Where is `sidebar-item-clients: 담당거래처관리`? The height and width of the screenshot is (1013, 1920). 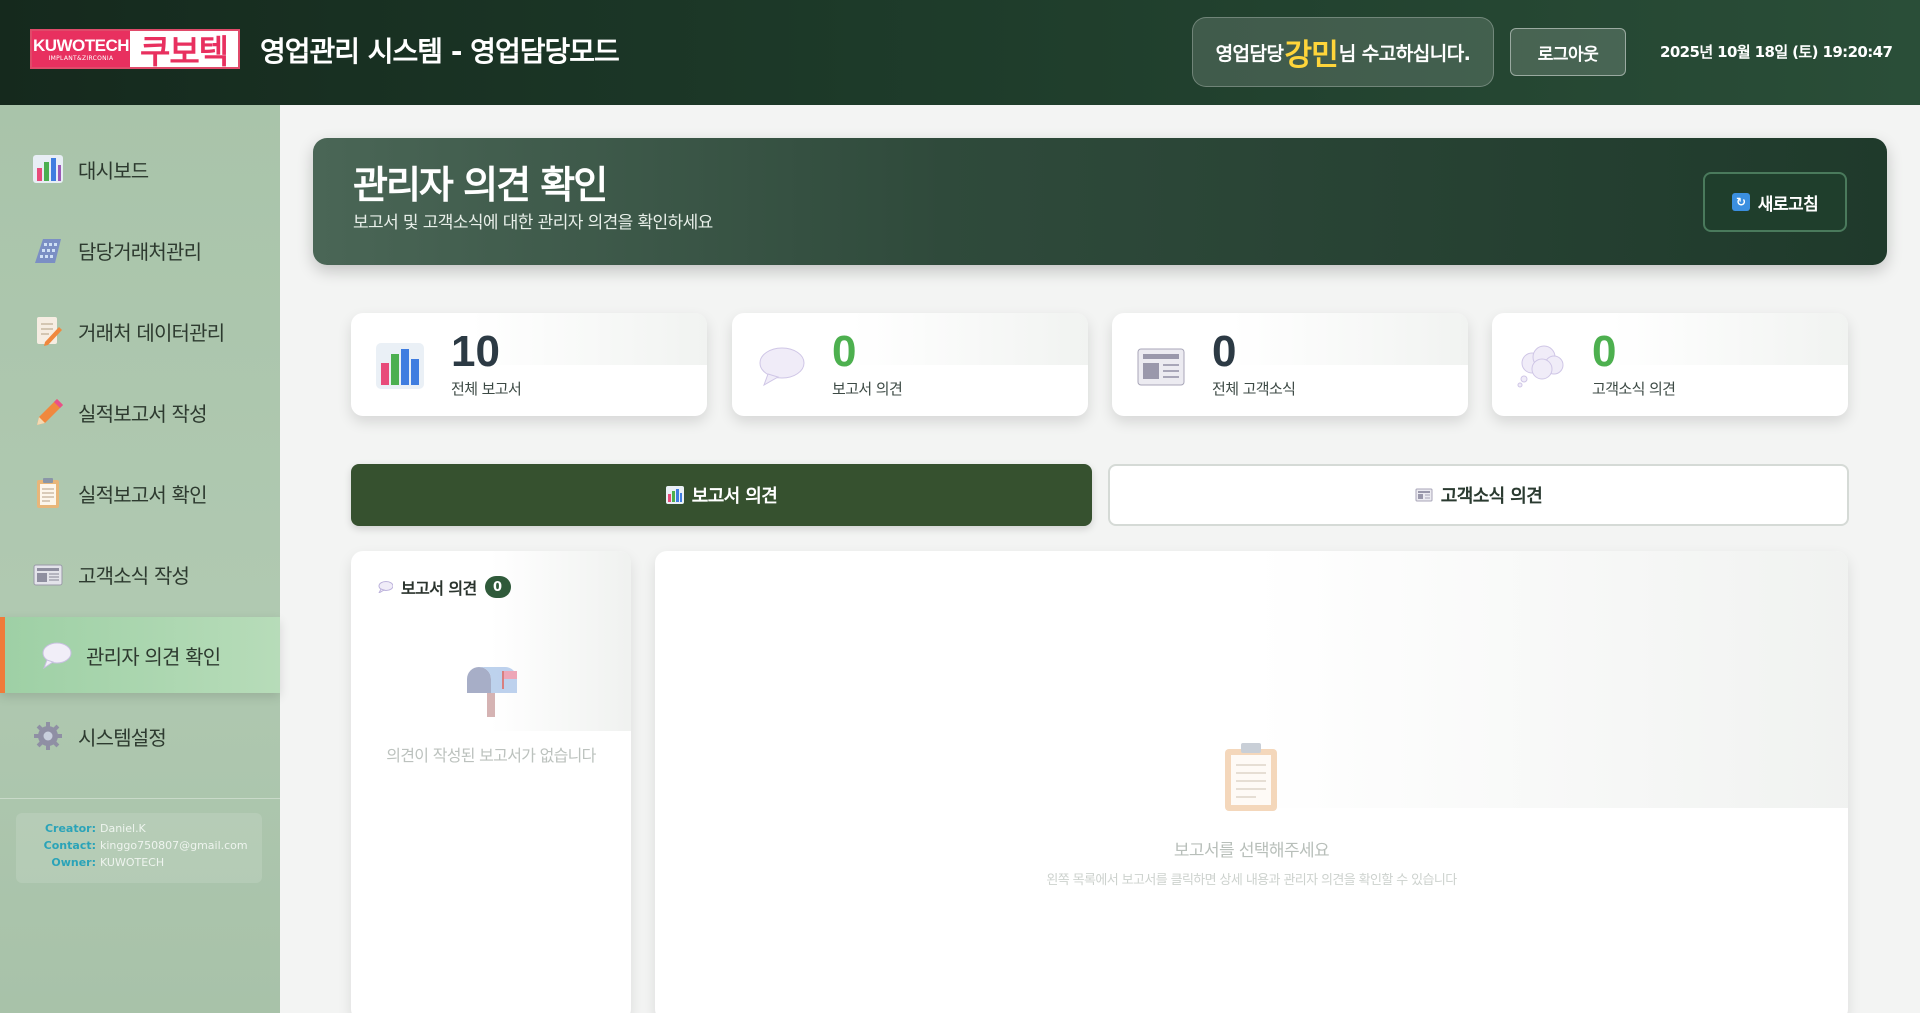 sidebar-item-clients: 담당거래처관리 is located at coordinates (140, 250).